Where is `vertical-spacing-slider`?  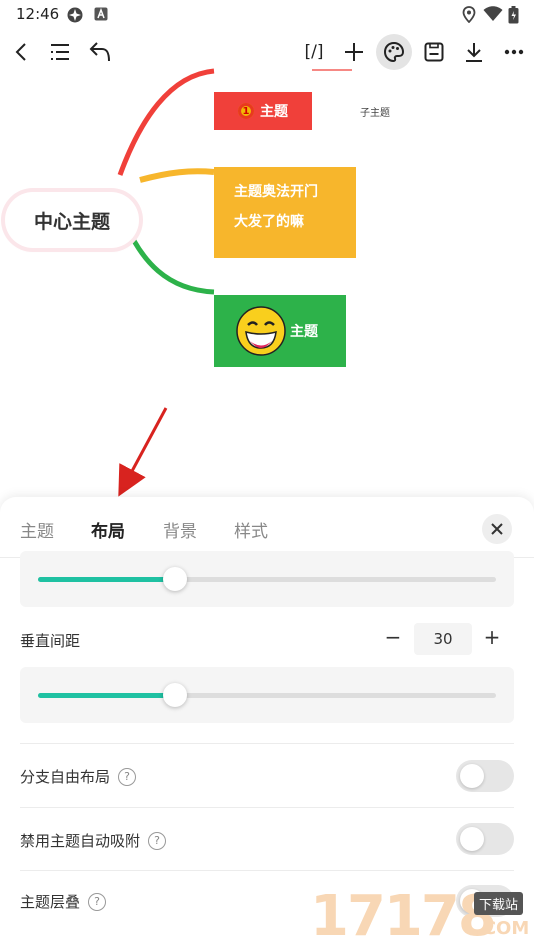
vertical-spacing-slider is located at coordinates (267, 695).